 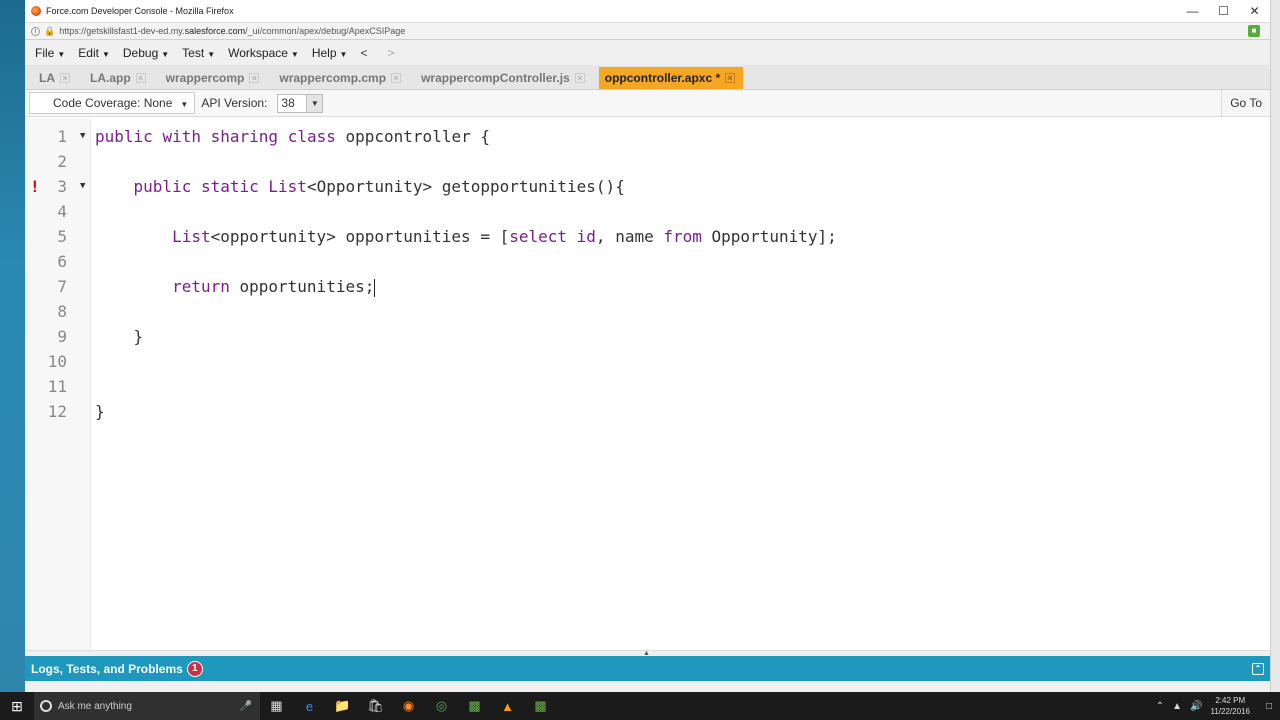 I want to click on code-line: 8, so click(x=647, y=311).